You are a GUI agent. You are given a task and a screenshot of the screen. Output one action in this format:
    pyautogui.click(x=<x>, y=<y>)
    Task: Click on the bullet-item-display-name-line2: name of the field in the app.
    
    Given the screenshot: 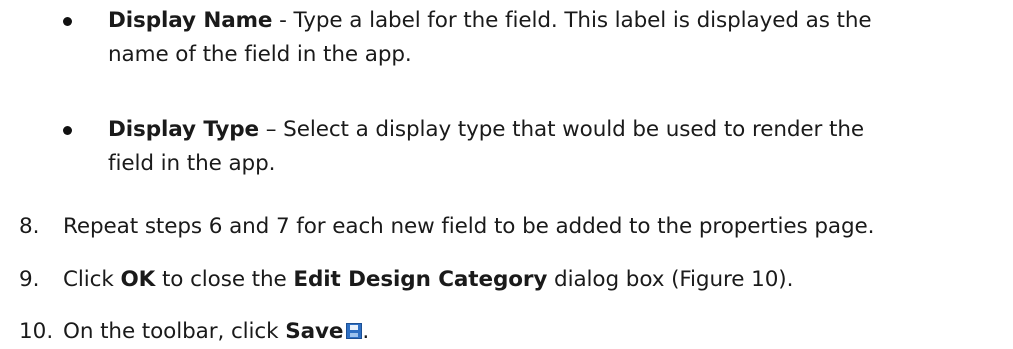 What is the action you would take?
    pyautogui.click(x=260, y=54)
    